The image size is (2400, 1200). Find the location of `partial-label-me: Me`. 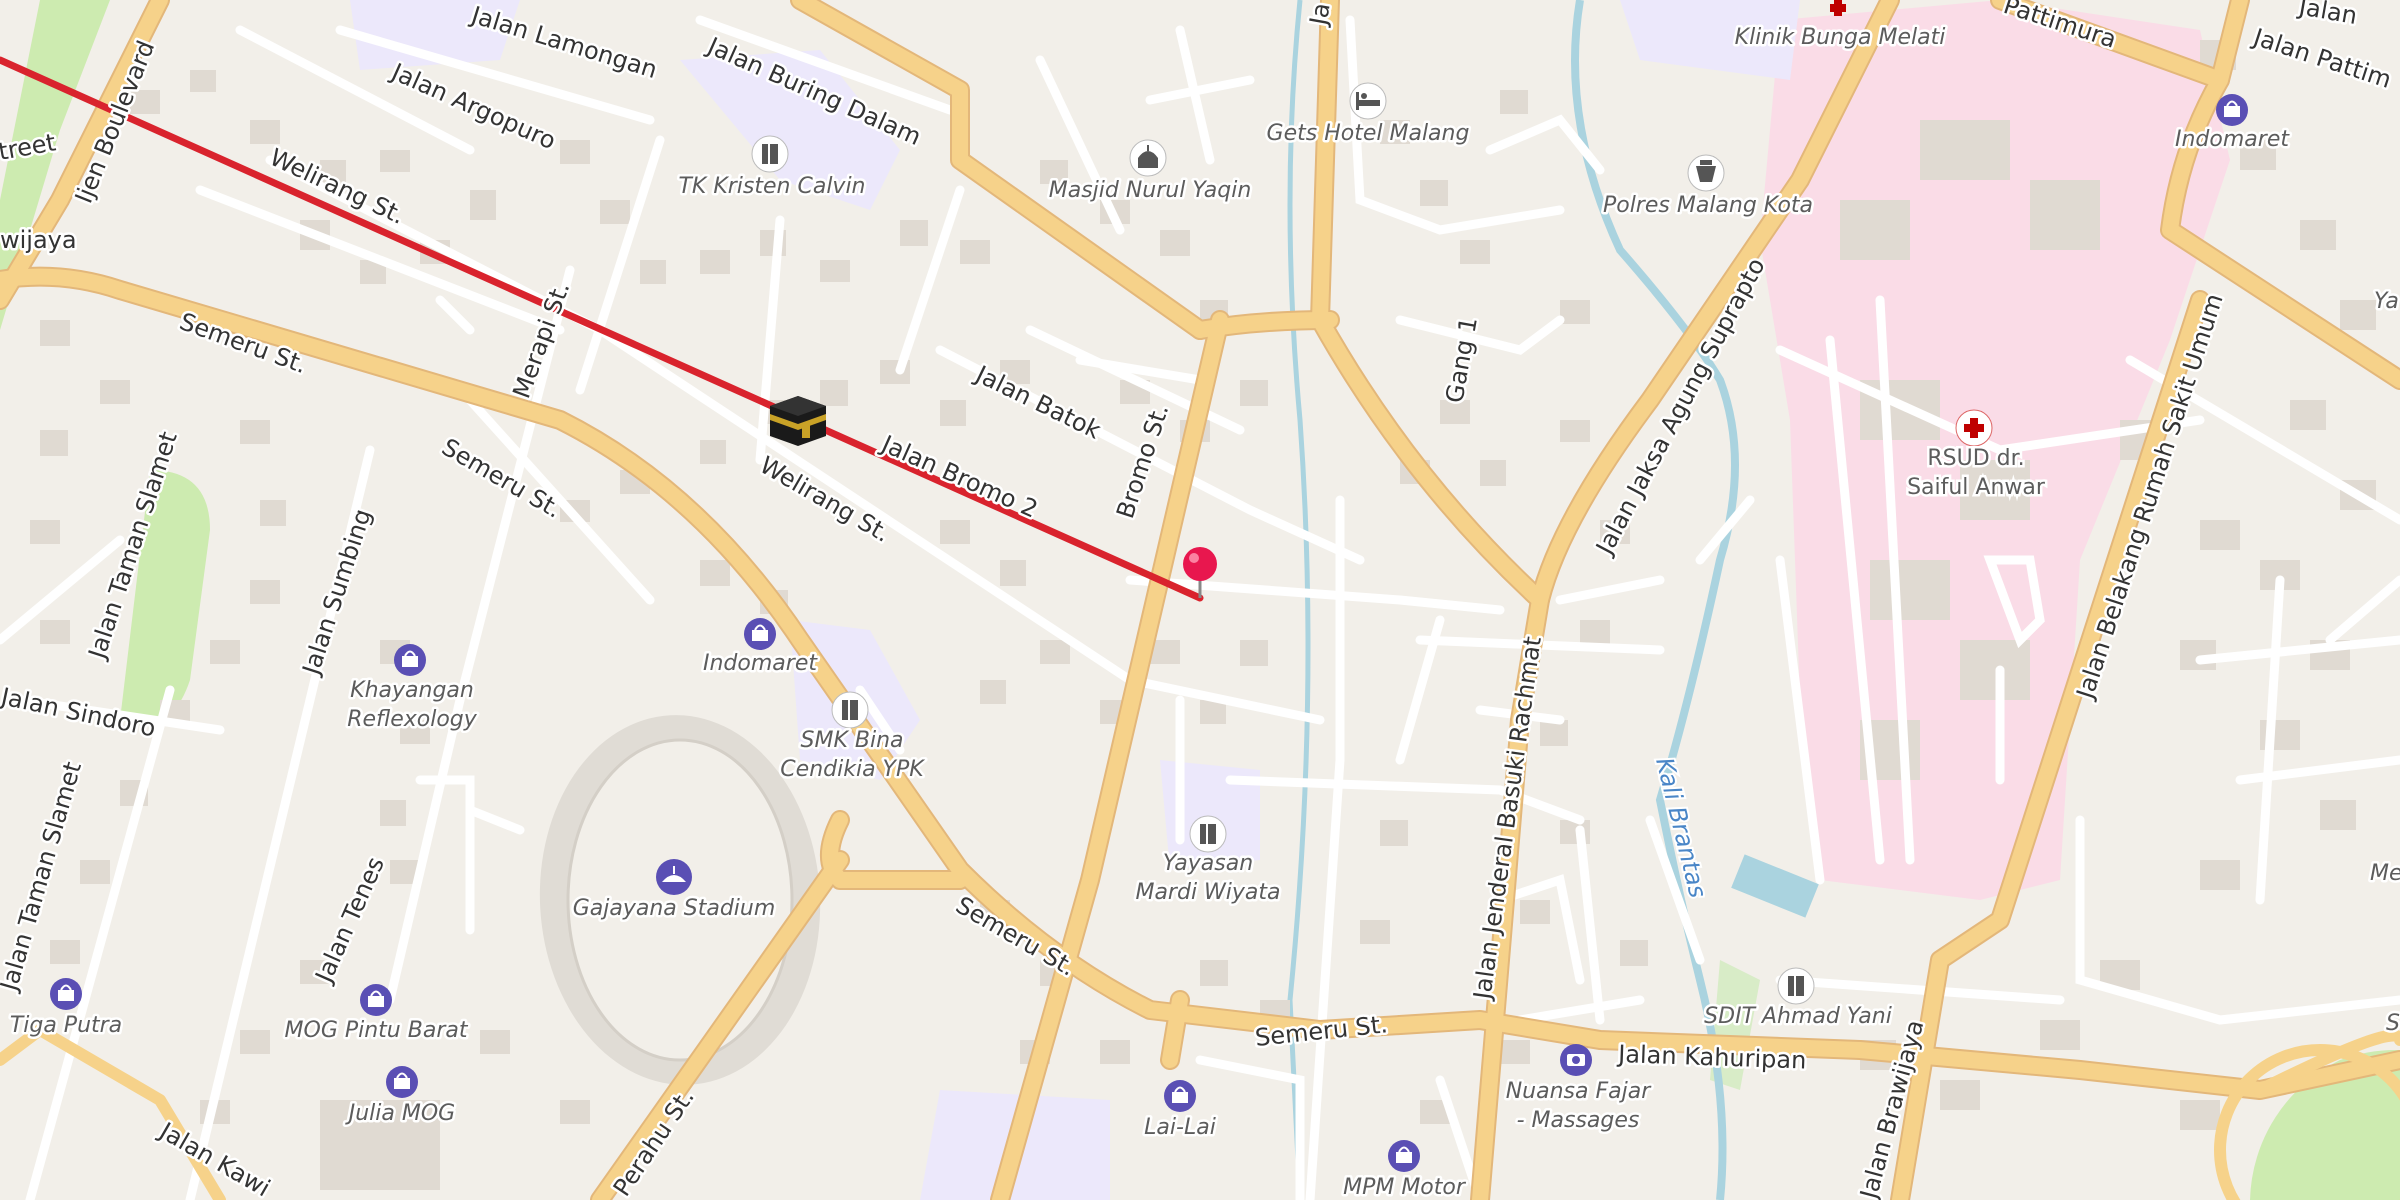

partial-label-me: Me is located at coordinates (2385, 873).